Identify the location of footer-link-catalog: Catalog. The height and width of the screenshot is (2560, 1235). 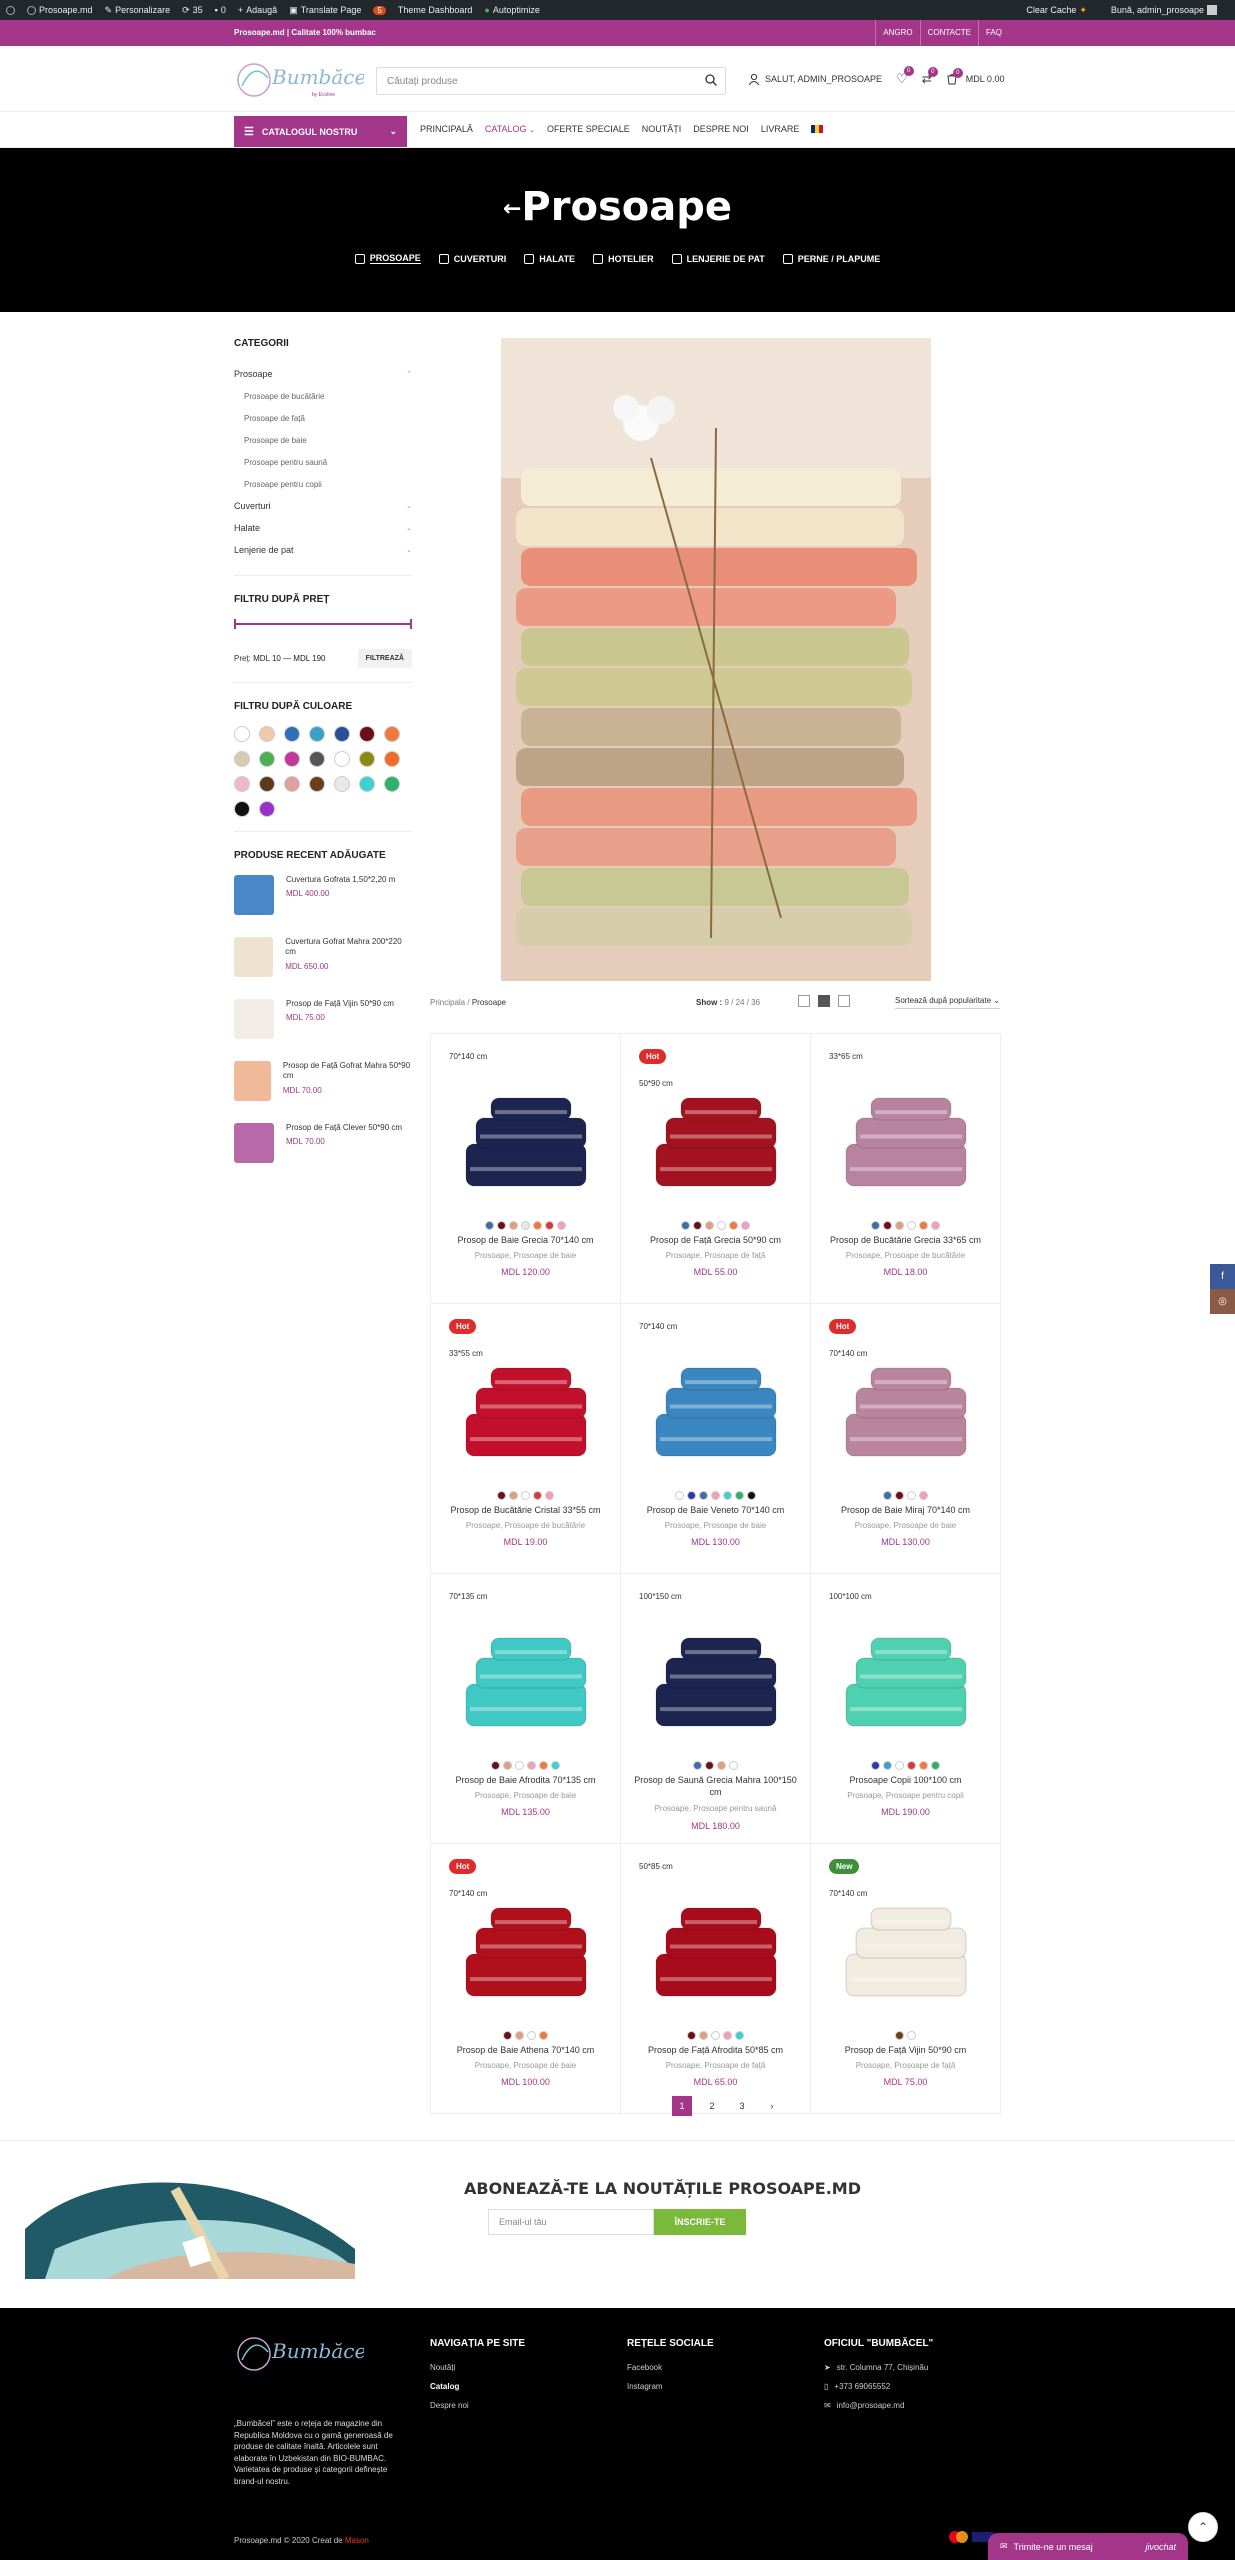
(477, 2386).